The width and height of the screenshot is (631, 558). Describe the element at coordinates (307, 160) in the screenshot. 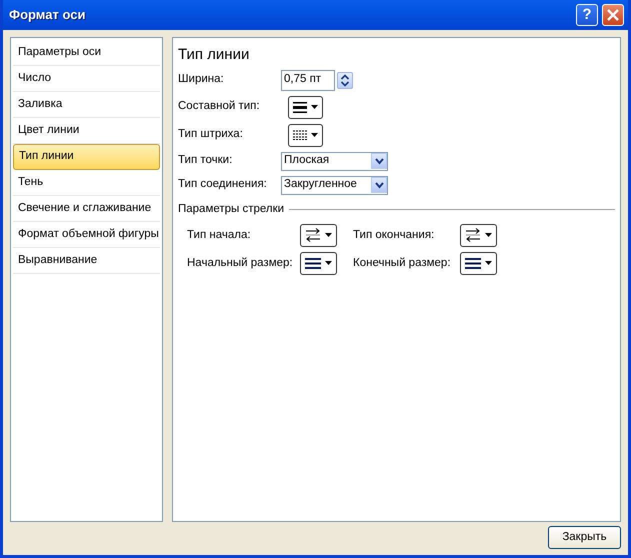

I see `dropdown-value: Плоская` at that location.